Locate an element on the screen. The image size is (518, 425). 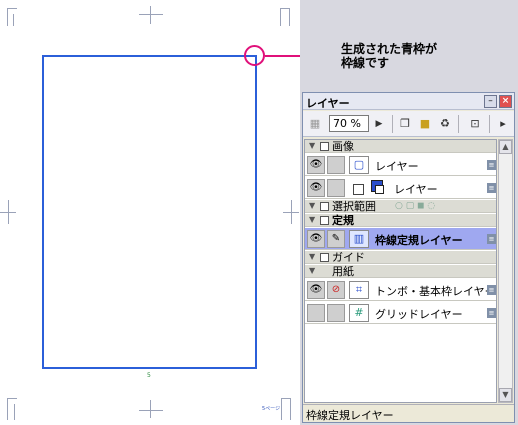
layer-color-swatch is located at coordinates (358, 189).